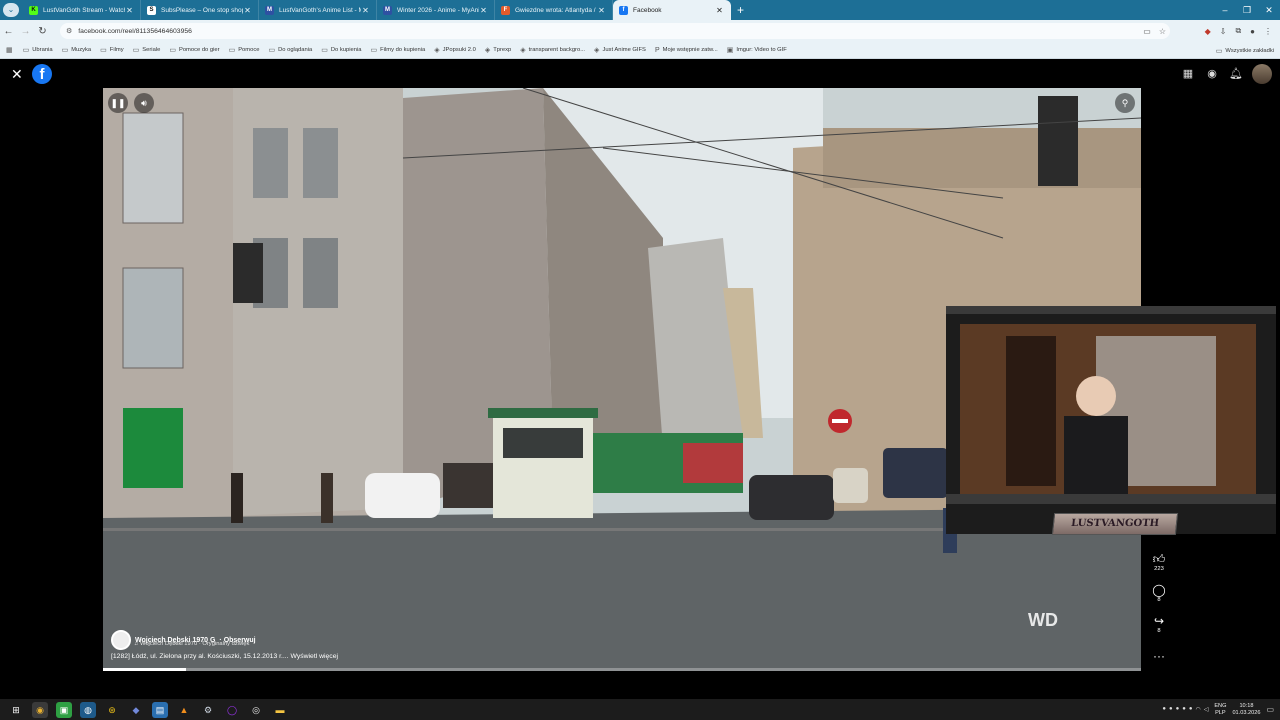  I want to click on speaker-icon: ◁, so click(1206, 709).